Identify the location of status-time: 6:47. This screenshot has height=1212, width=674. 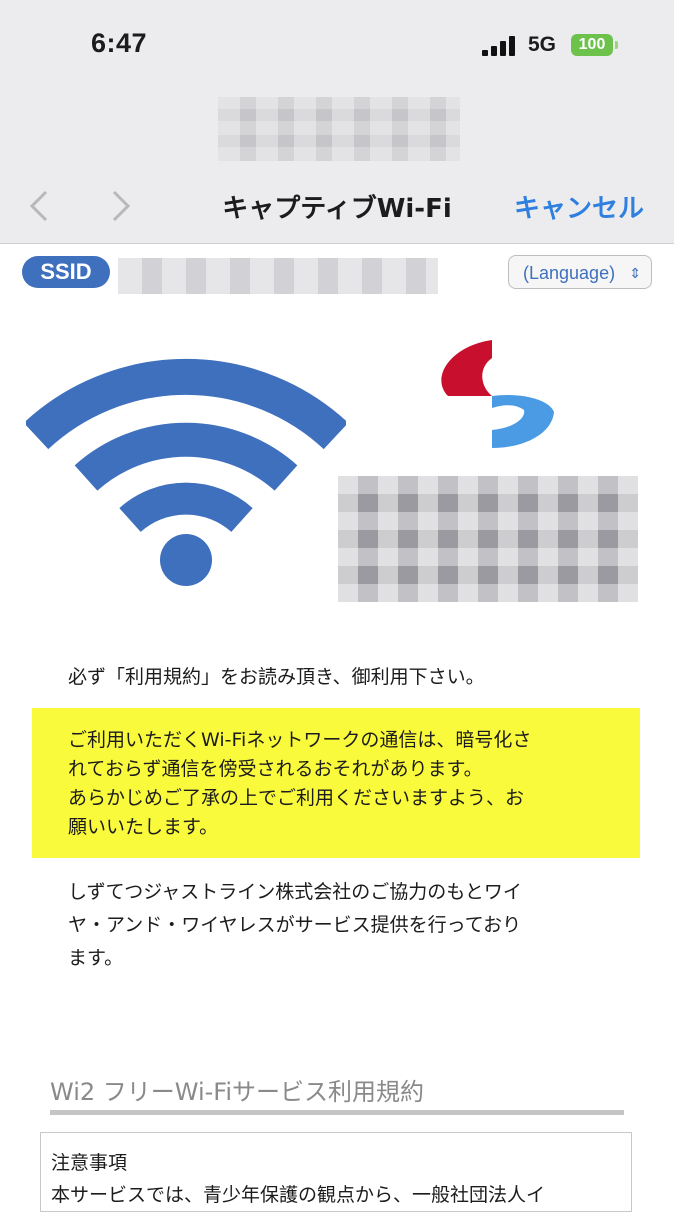
(119, 43).